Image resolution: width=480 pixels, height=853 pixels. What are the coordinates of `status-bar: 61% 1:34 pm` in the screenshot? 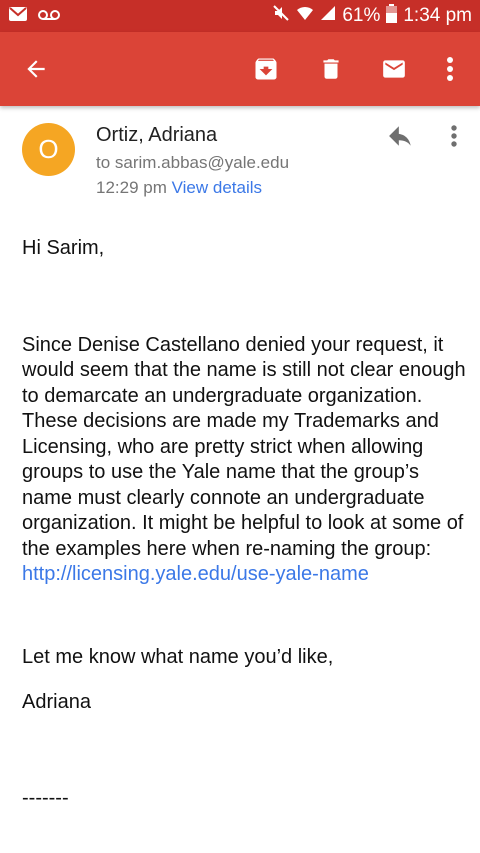 It's located at (240, 16).